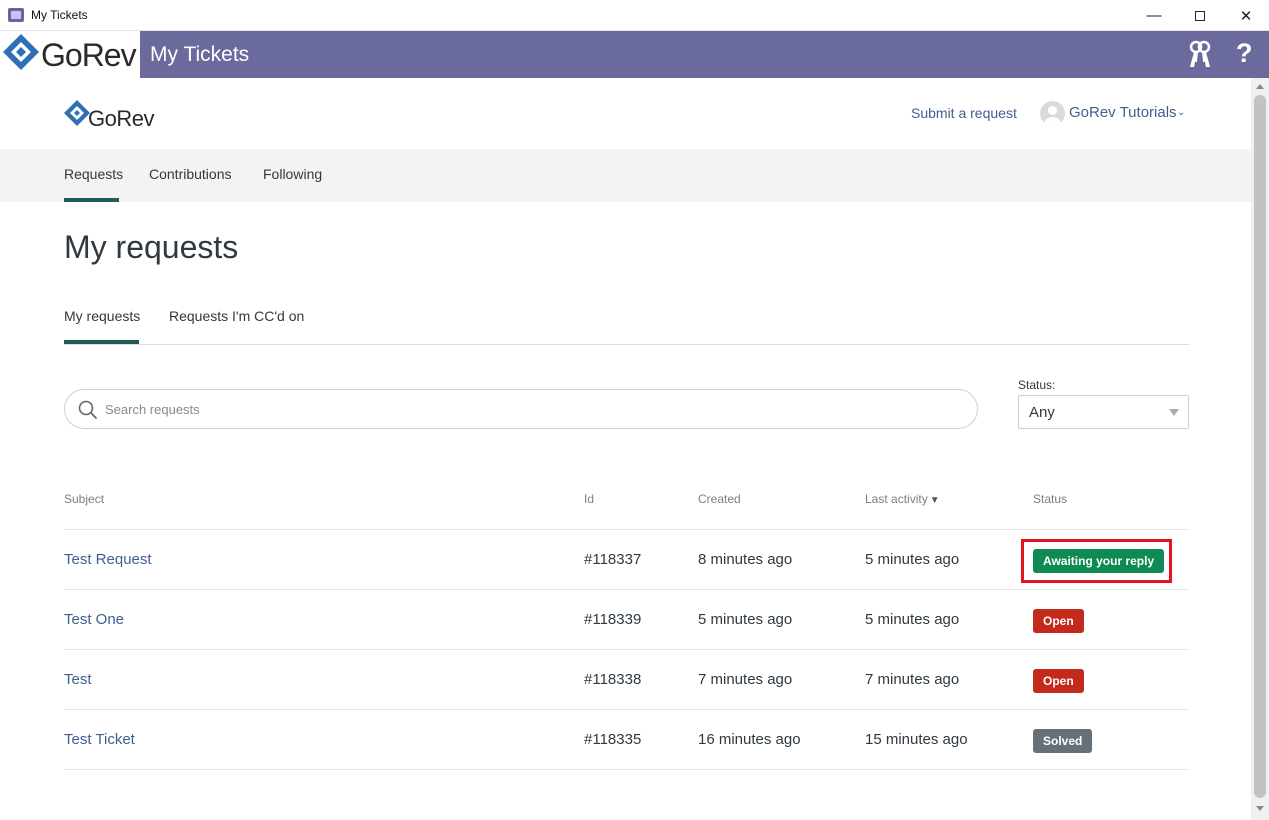  What do you see at coordinates (1260, 446) in the screenshot?
I see `scroll-thumb` at bounding box center [1260, 446].